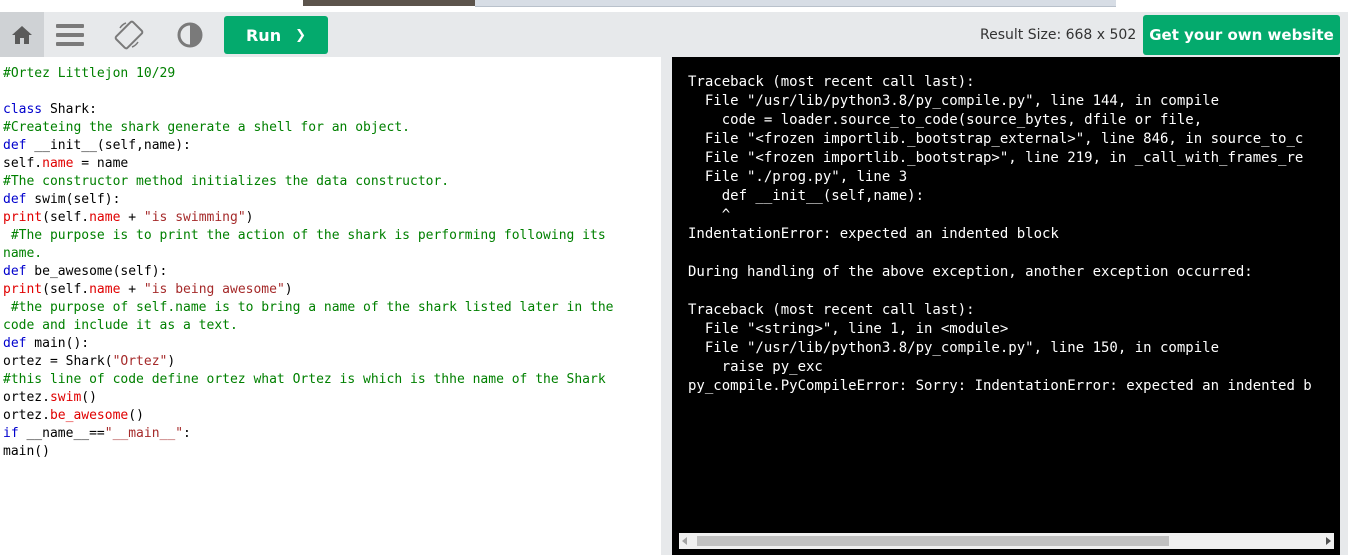 Image resolution: width=1348 pixels, height=555 pixels. I want to click on code-token: swim, so click(65, 397).